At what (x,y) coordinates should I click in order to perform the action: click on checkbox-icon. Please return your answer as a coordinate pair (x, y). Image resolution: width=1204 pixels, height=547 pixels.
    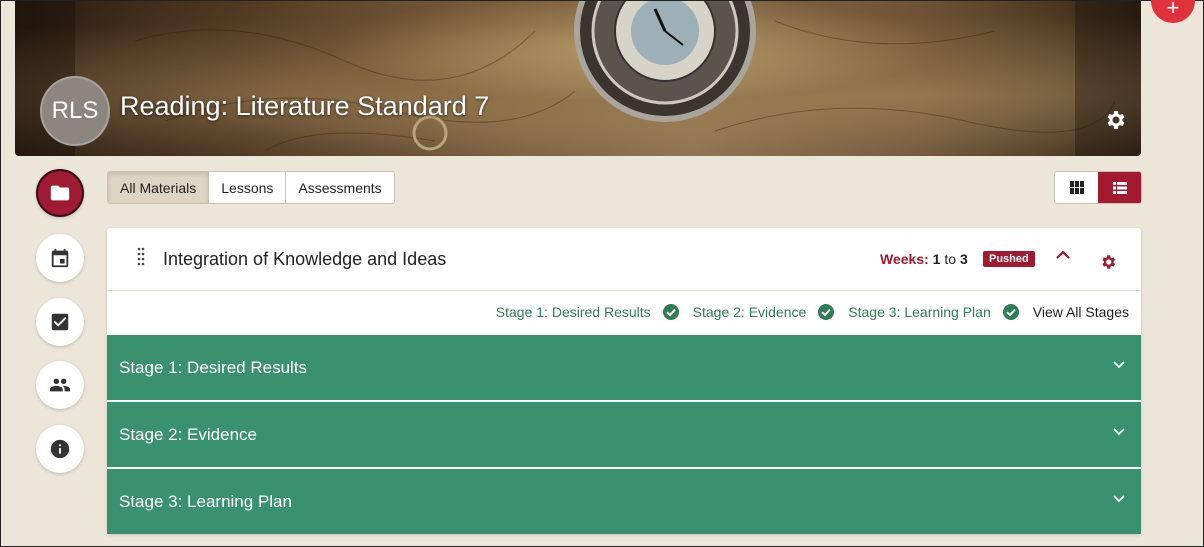
    Looking at the image, I should click on (60, 322).